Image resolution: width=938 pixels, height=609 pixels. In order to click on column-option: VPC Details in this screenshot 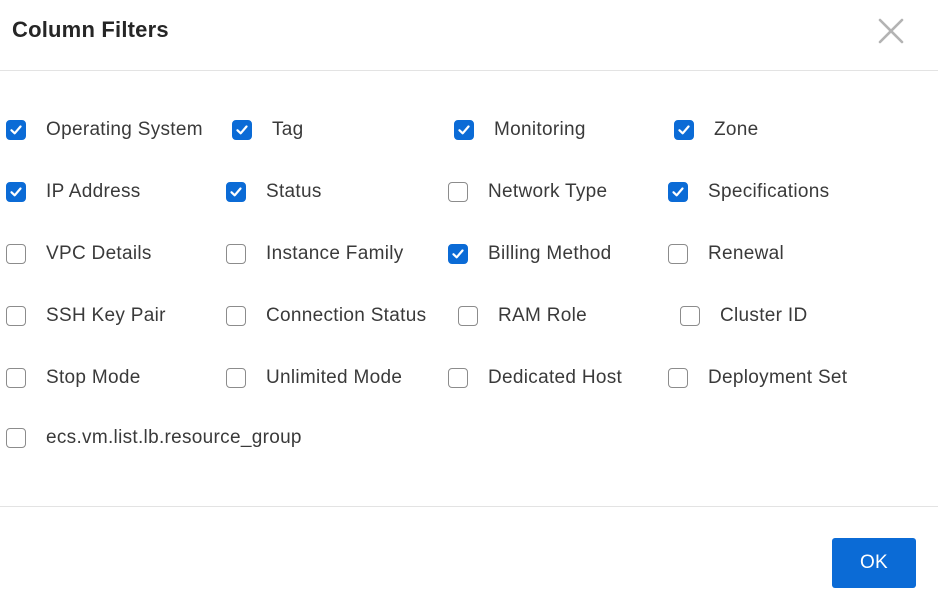, I will do `click(79, 254)`.